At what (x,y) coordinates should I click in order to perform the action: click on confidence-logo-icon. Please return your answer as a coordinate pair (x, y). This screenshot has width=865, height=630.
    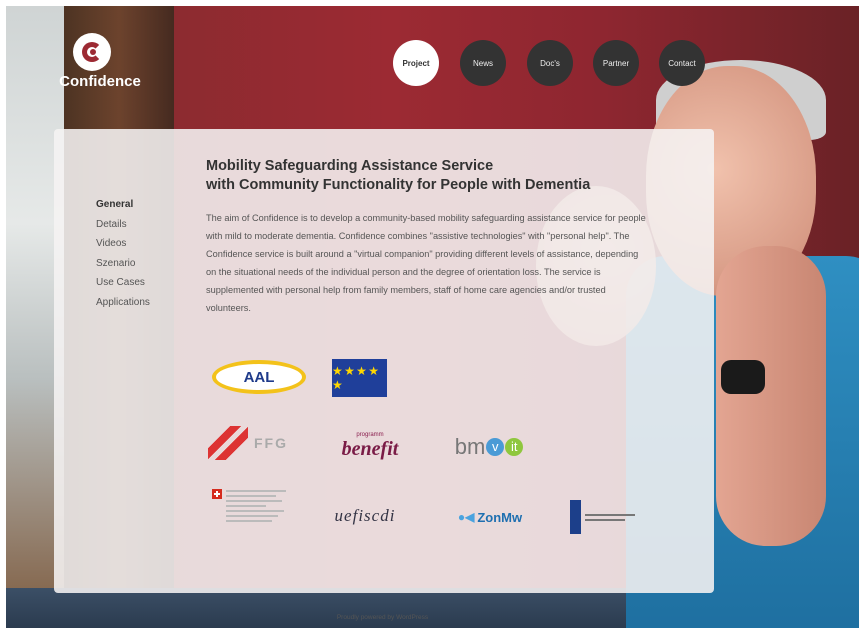
    Looking at the image, I should click on (92, 52).